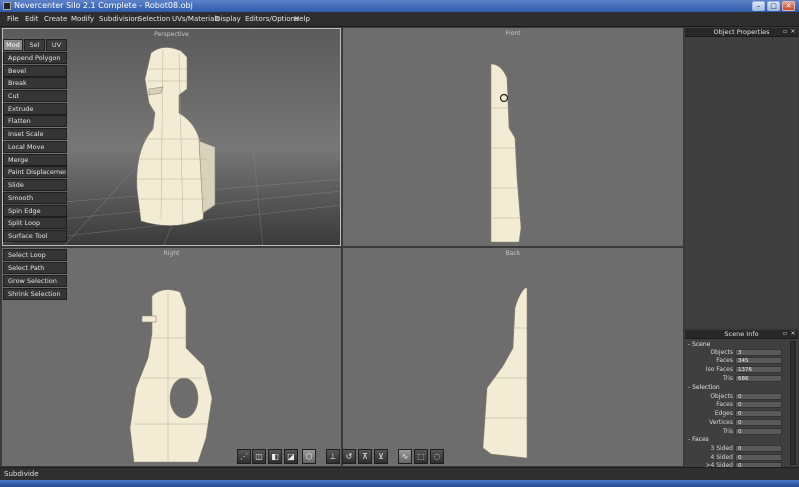 This screenshot has width=799, height=487. I want to click on selection-tris-value: 0, so click(758, 431).